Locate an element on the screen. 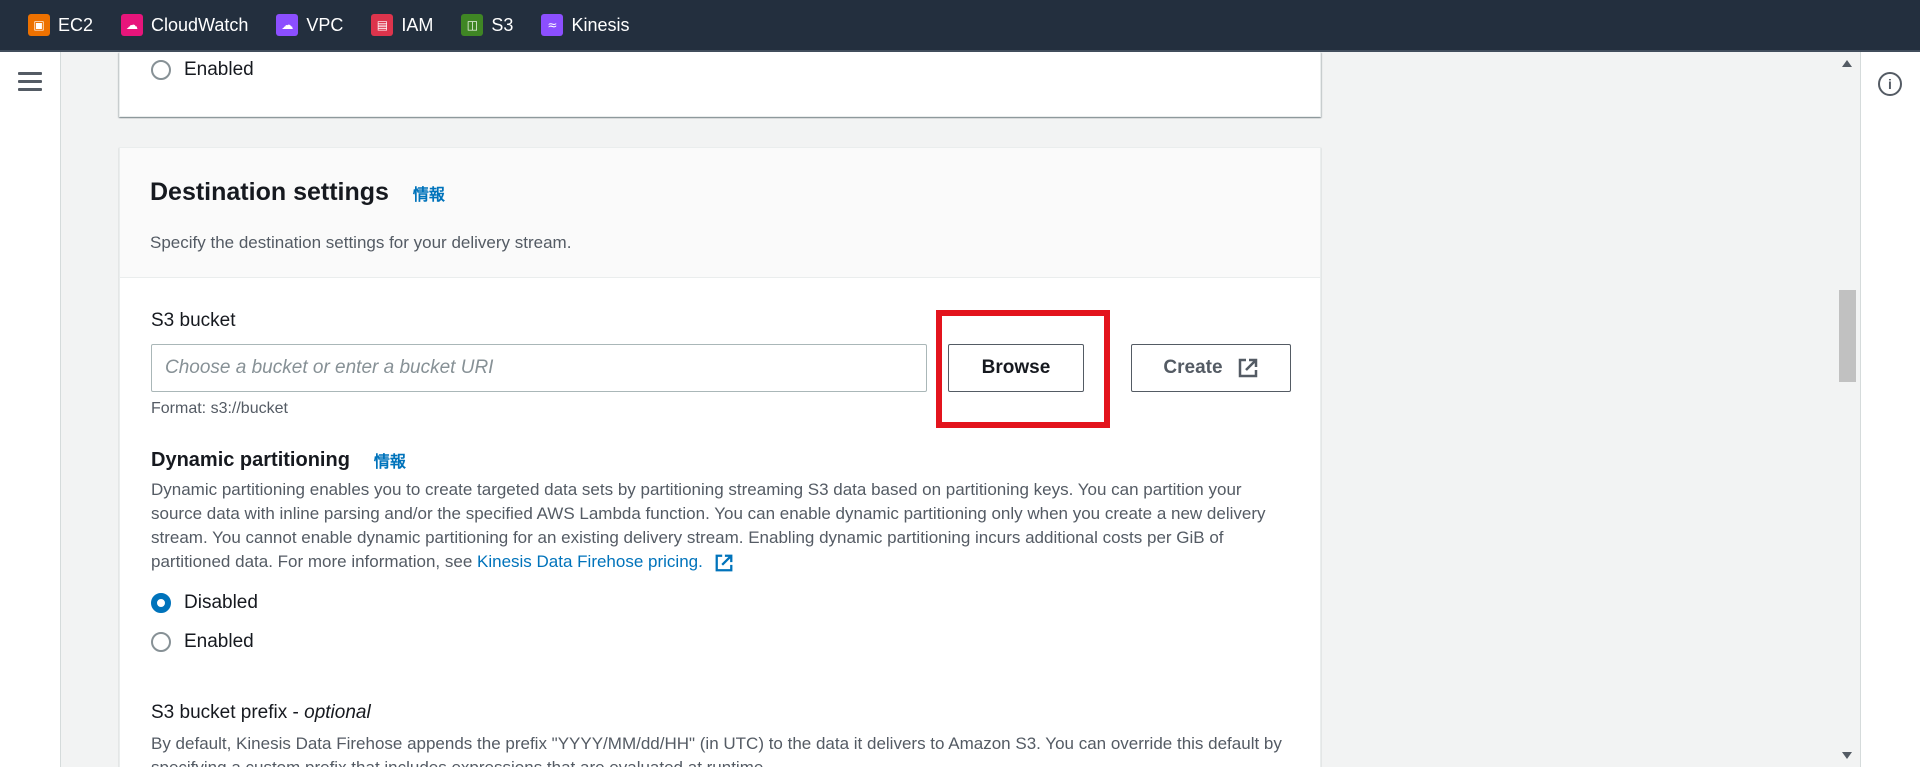 The image size is (1920, 767). s3-bucket-label: S3 bucket is located at coordinates (193, 320).